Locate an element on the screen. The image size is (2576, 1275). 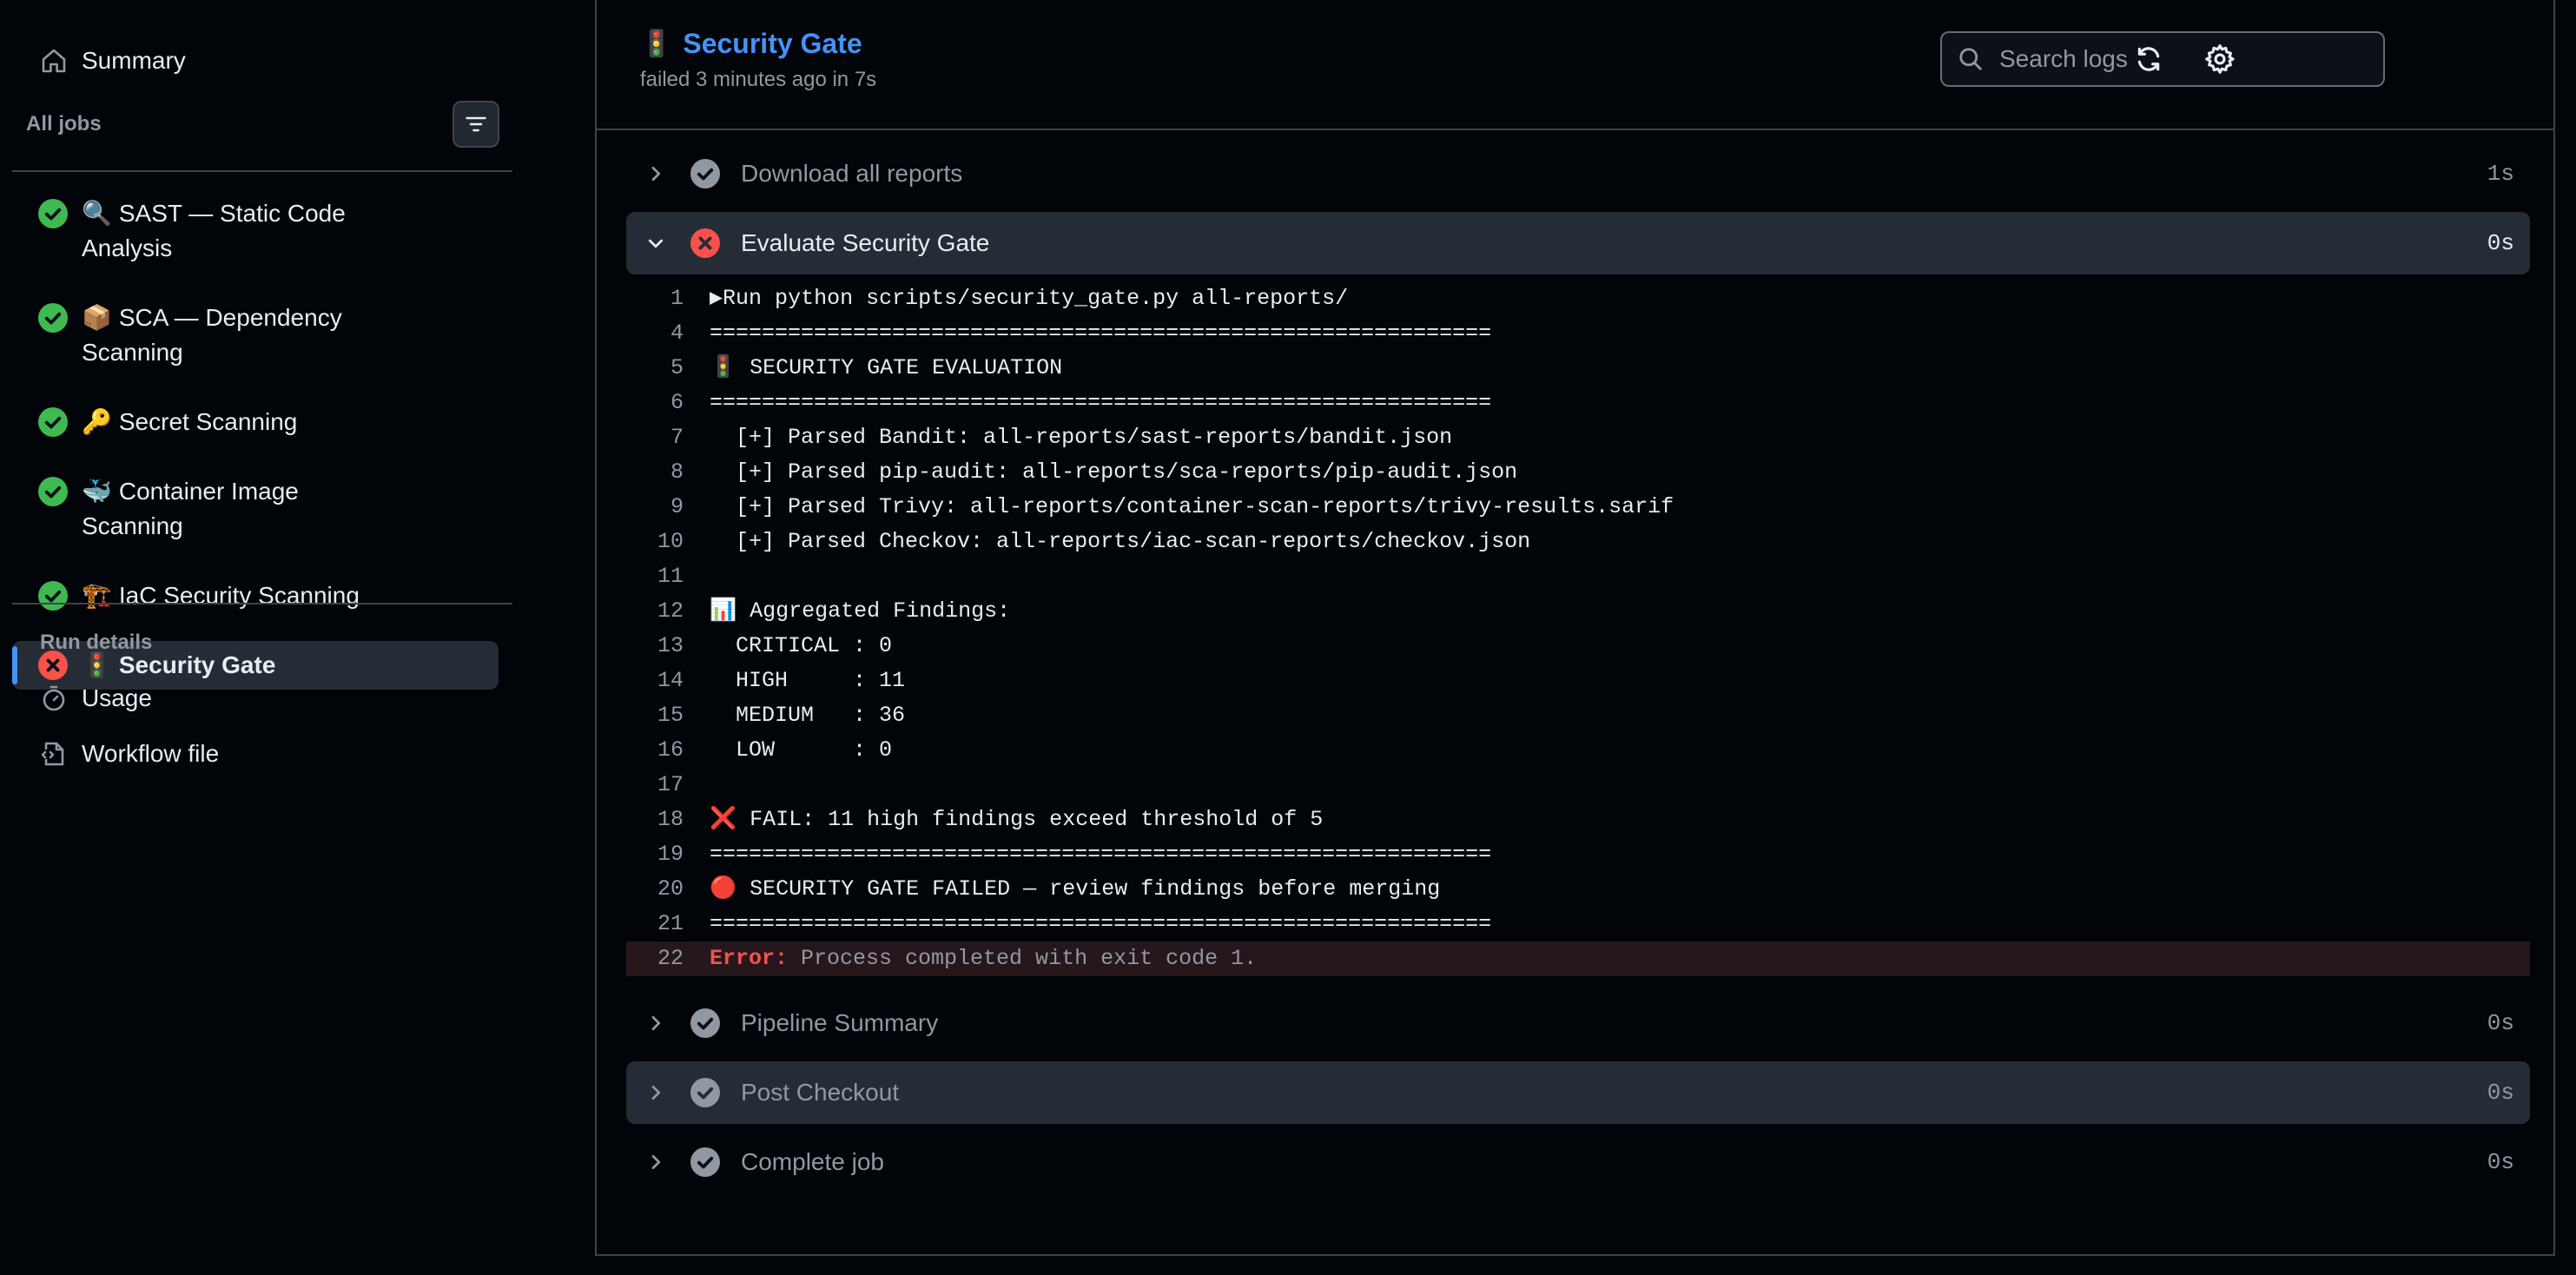
log-line: 13 CRITICAL : 0 is located at coordinates (1578, 646).